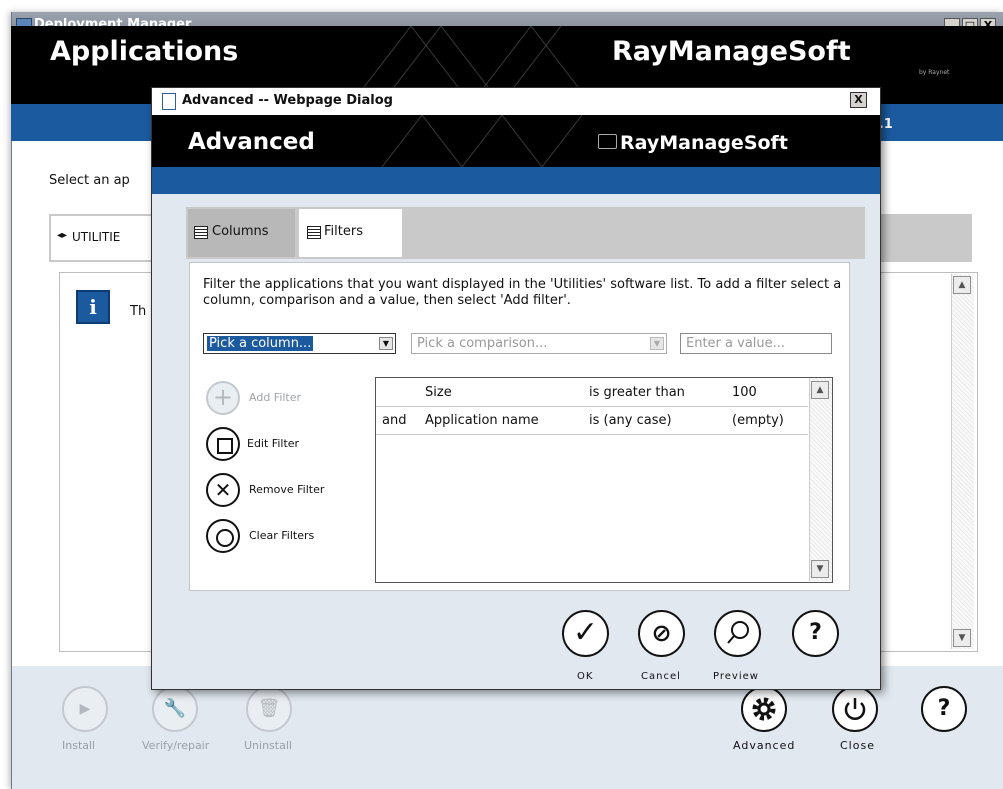  I want to click on document-icon, so click(169, 101).